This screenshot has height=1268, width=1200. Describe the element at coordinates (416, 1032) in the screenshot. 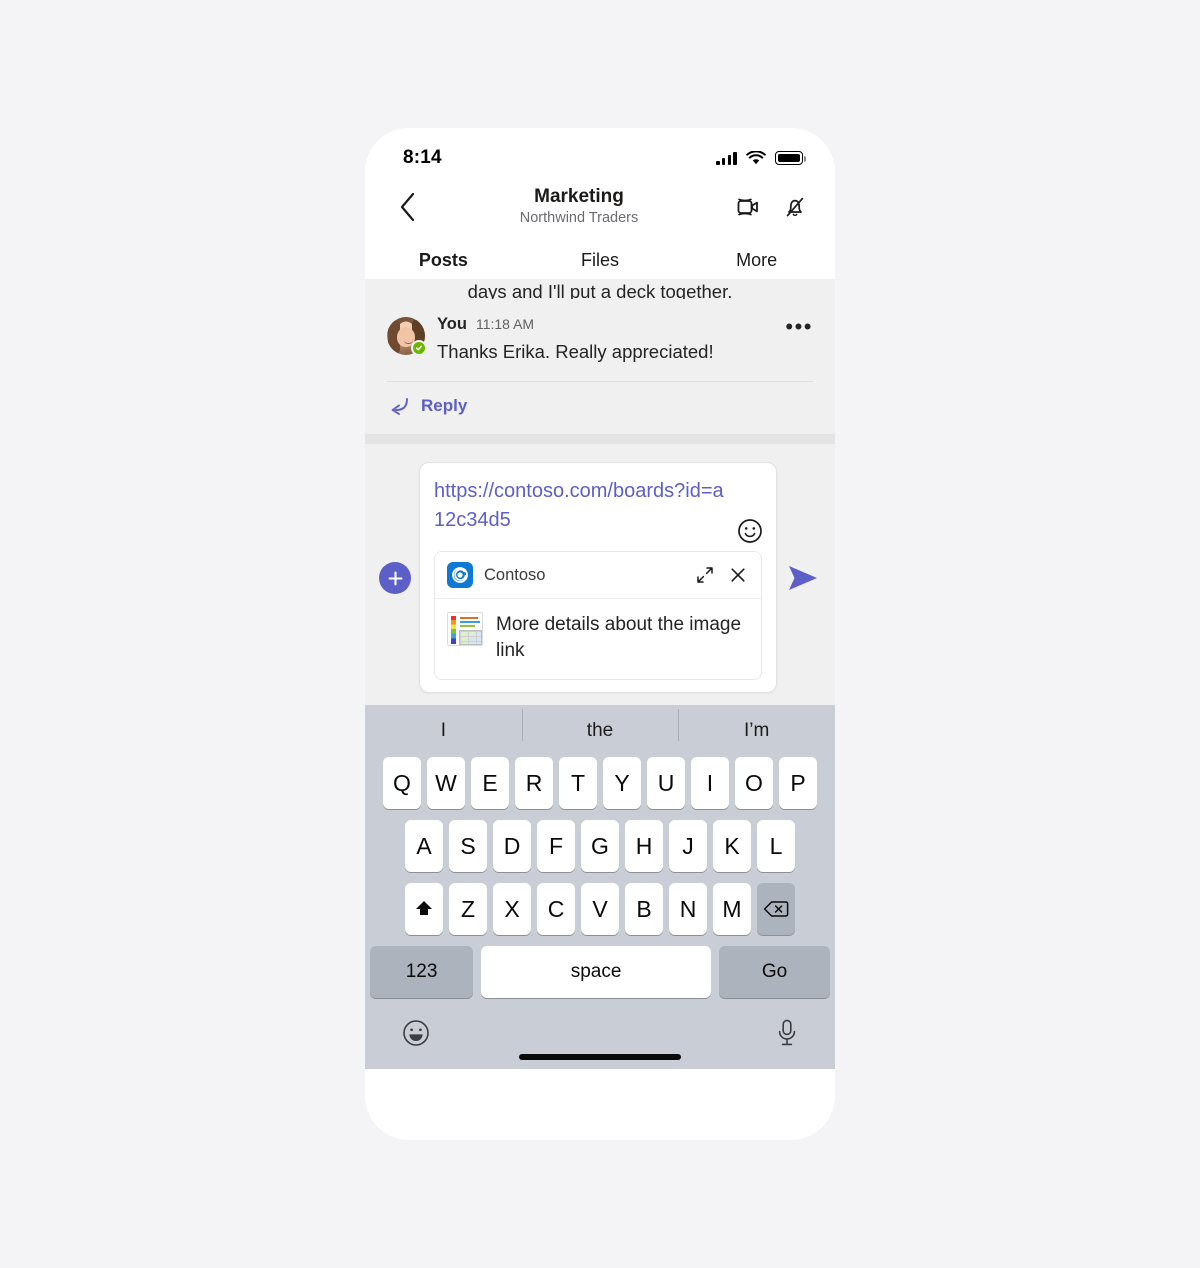

I see `emoji-face-icon` at that location.